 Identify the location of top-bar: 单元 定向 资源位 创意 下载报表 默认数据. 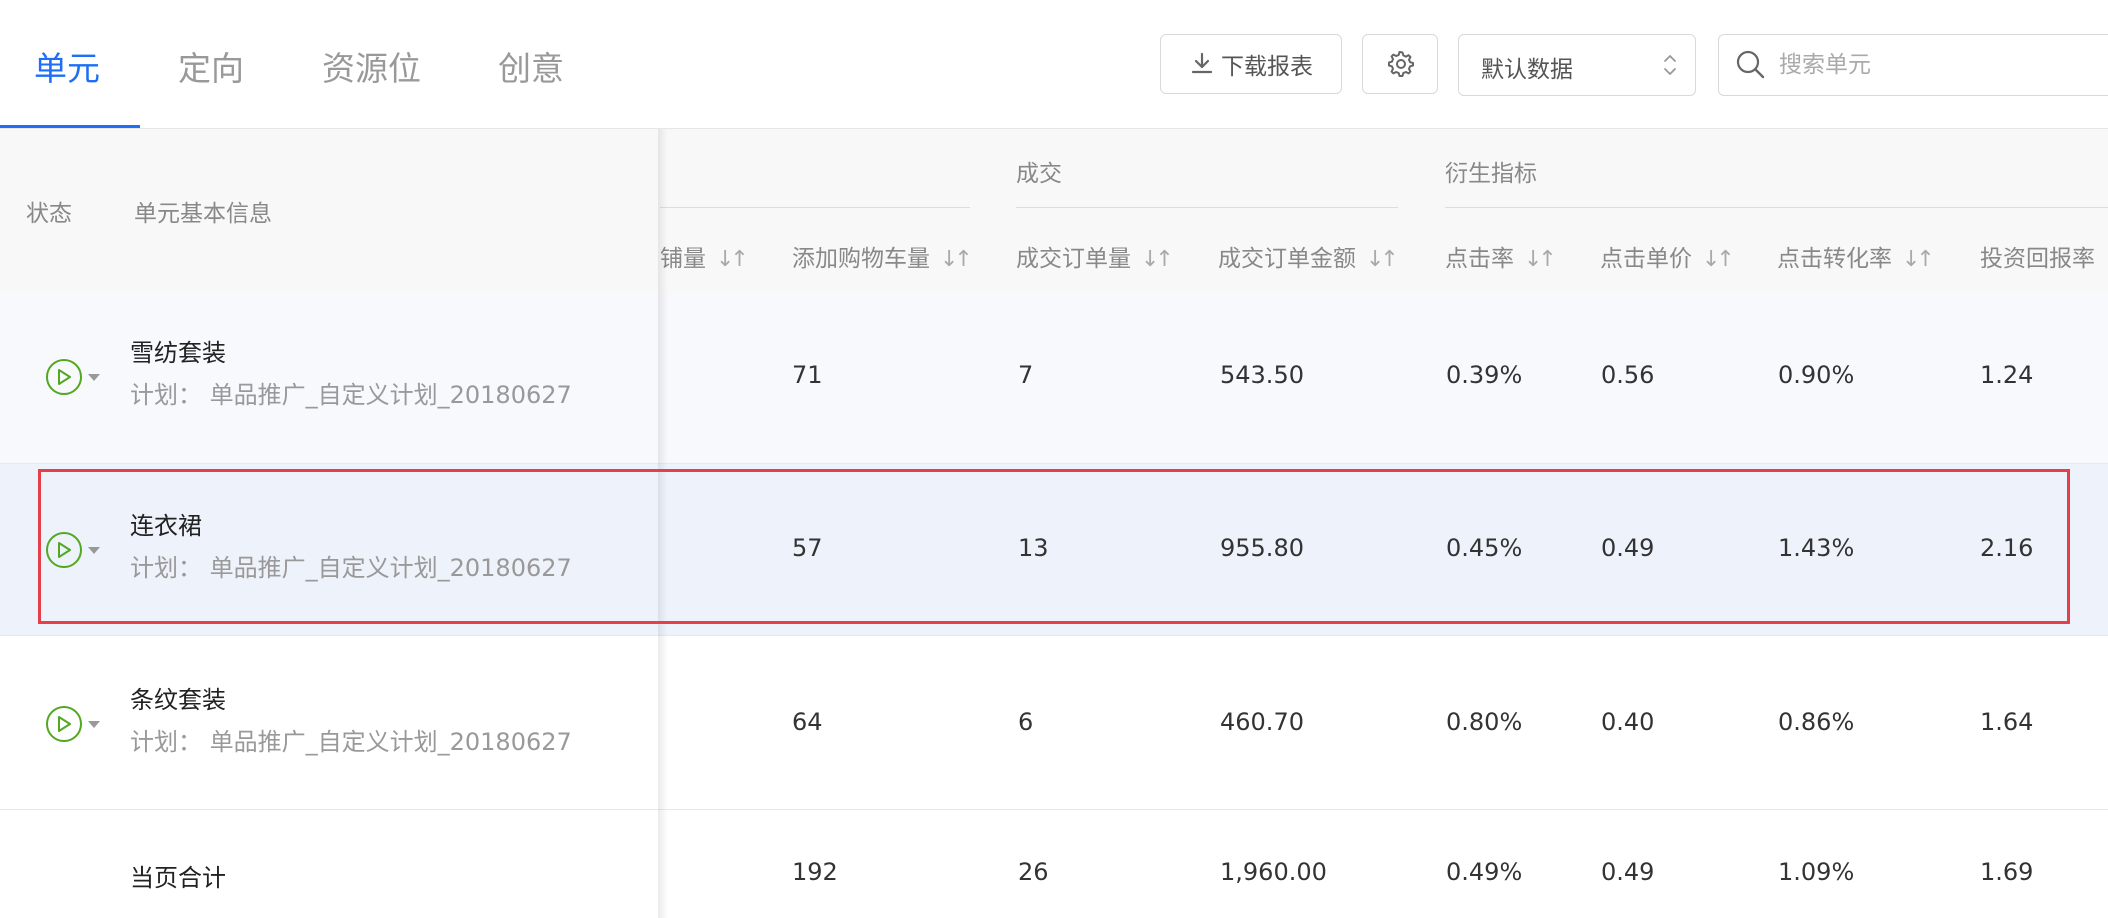
(1054, 64).